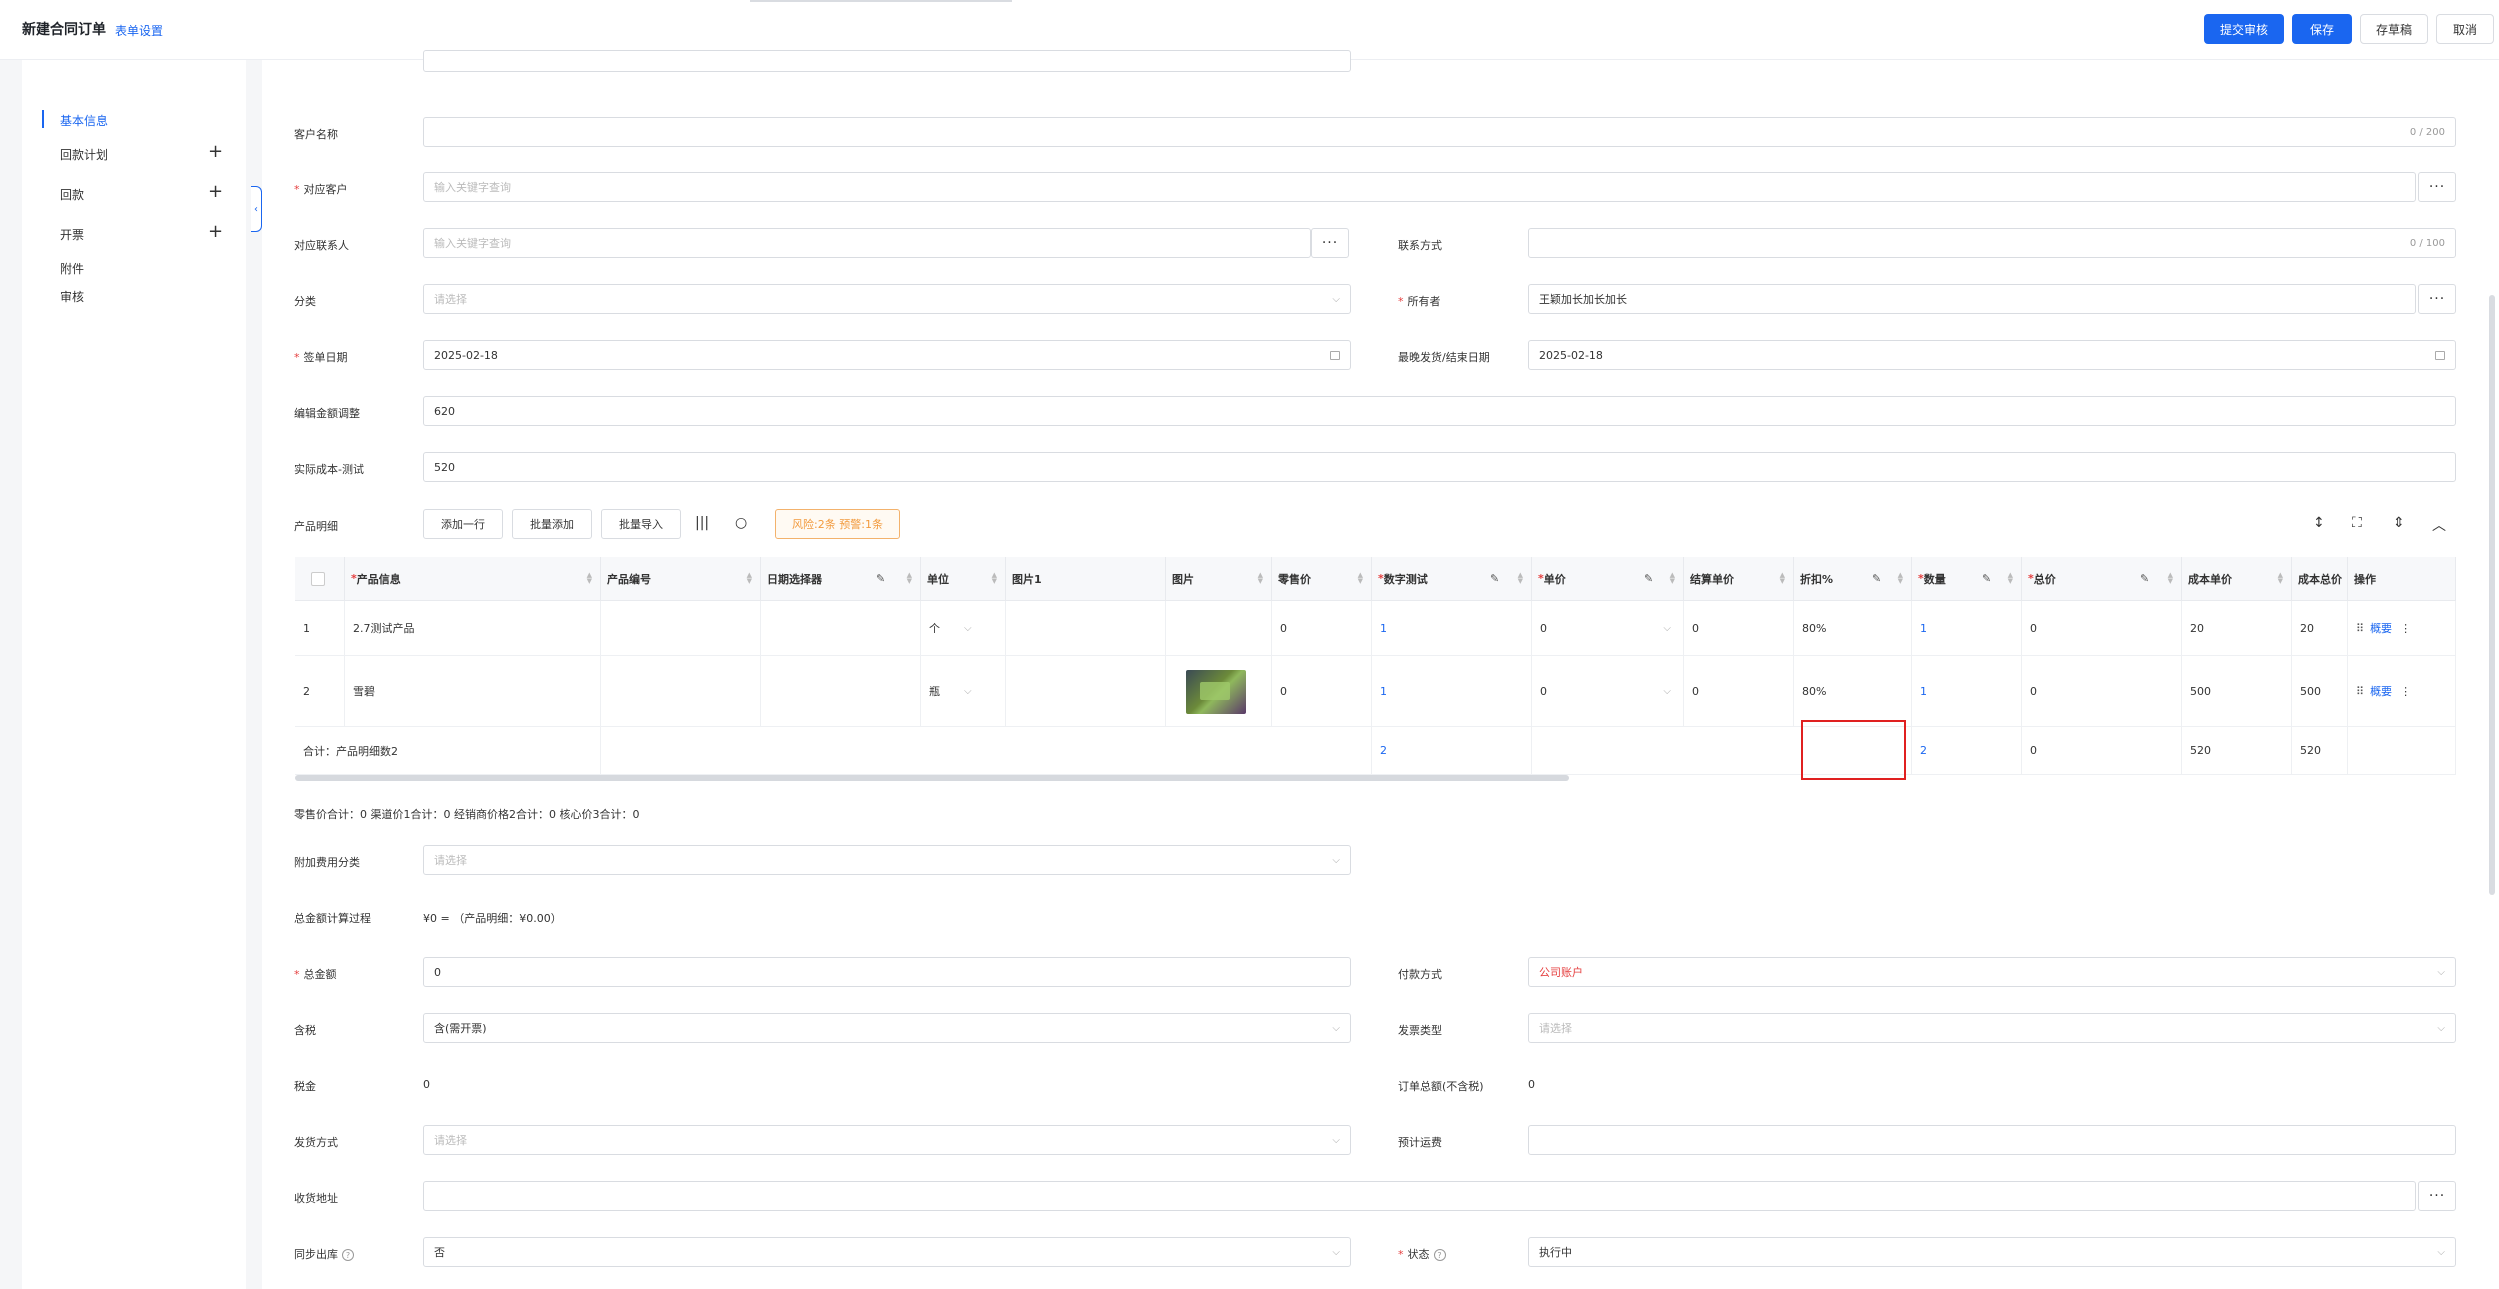 The image size is (2499, 1289). What do you see at coordinates (681, 579) in the screenshot?
I see `col-product-code: 产品编号 ▲ ▼` at bounding box center [681, 579].